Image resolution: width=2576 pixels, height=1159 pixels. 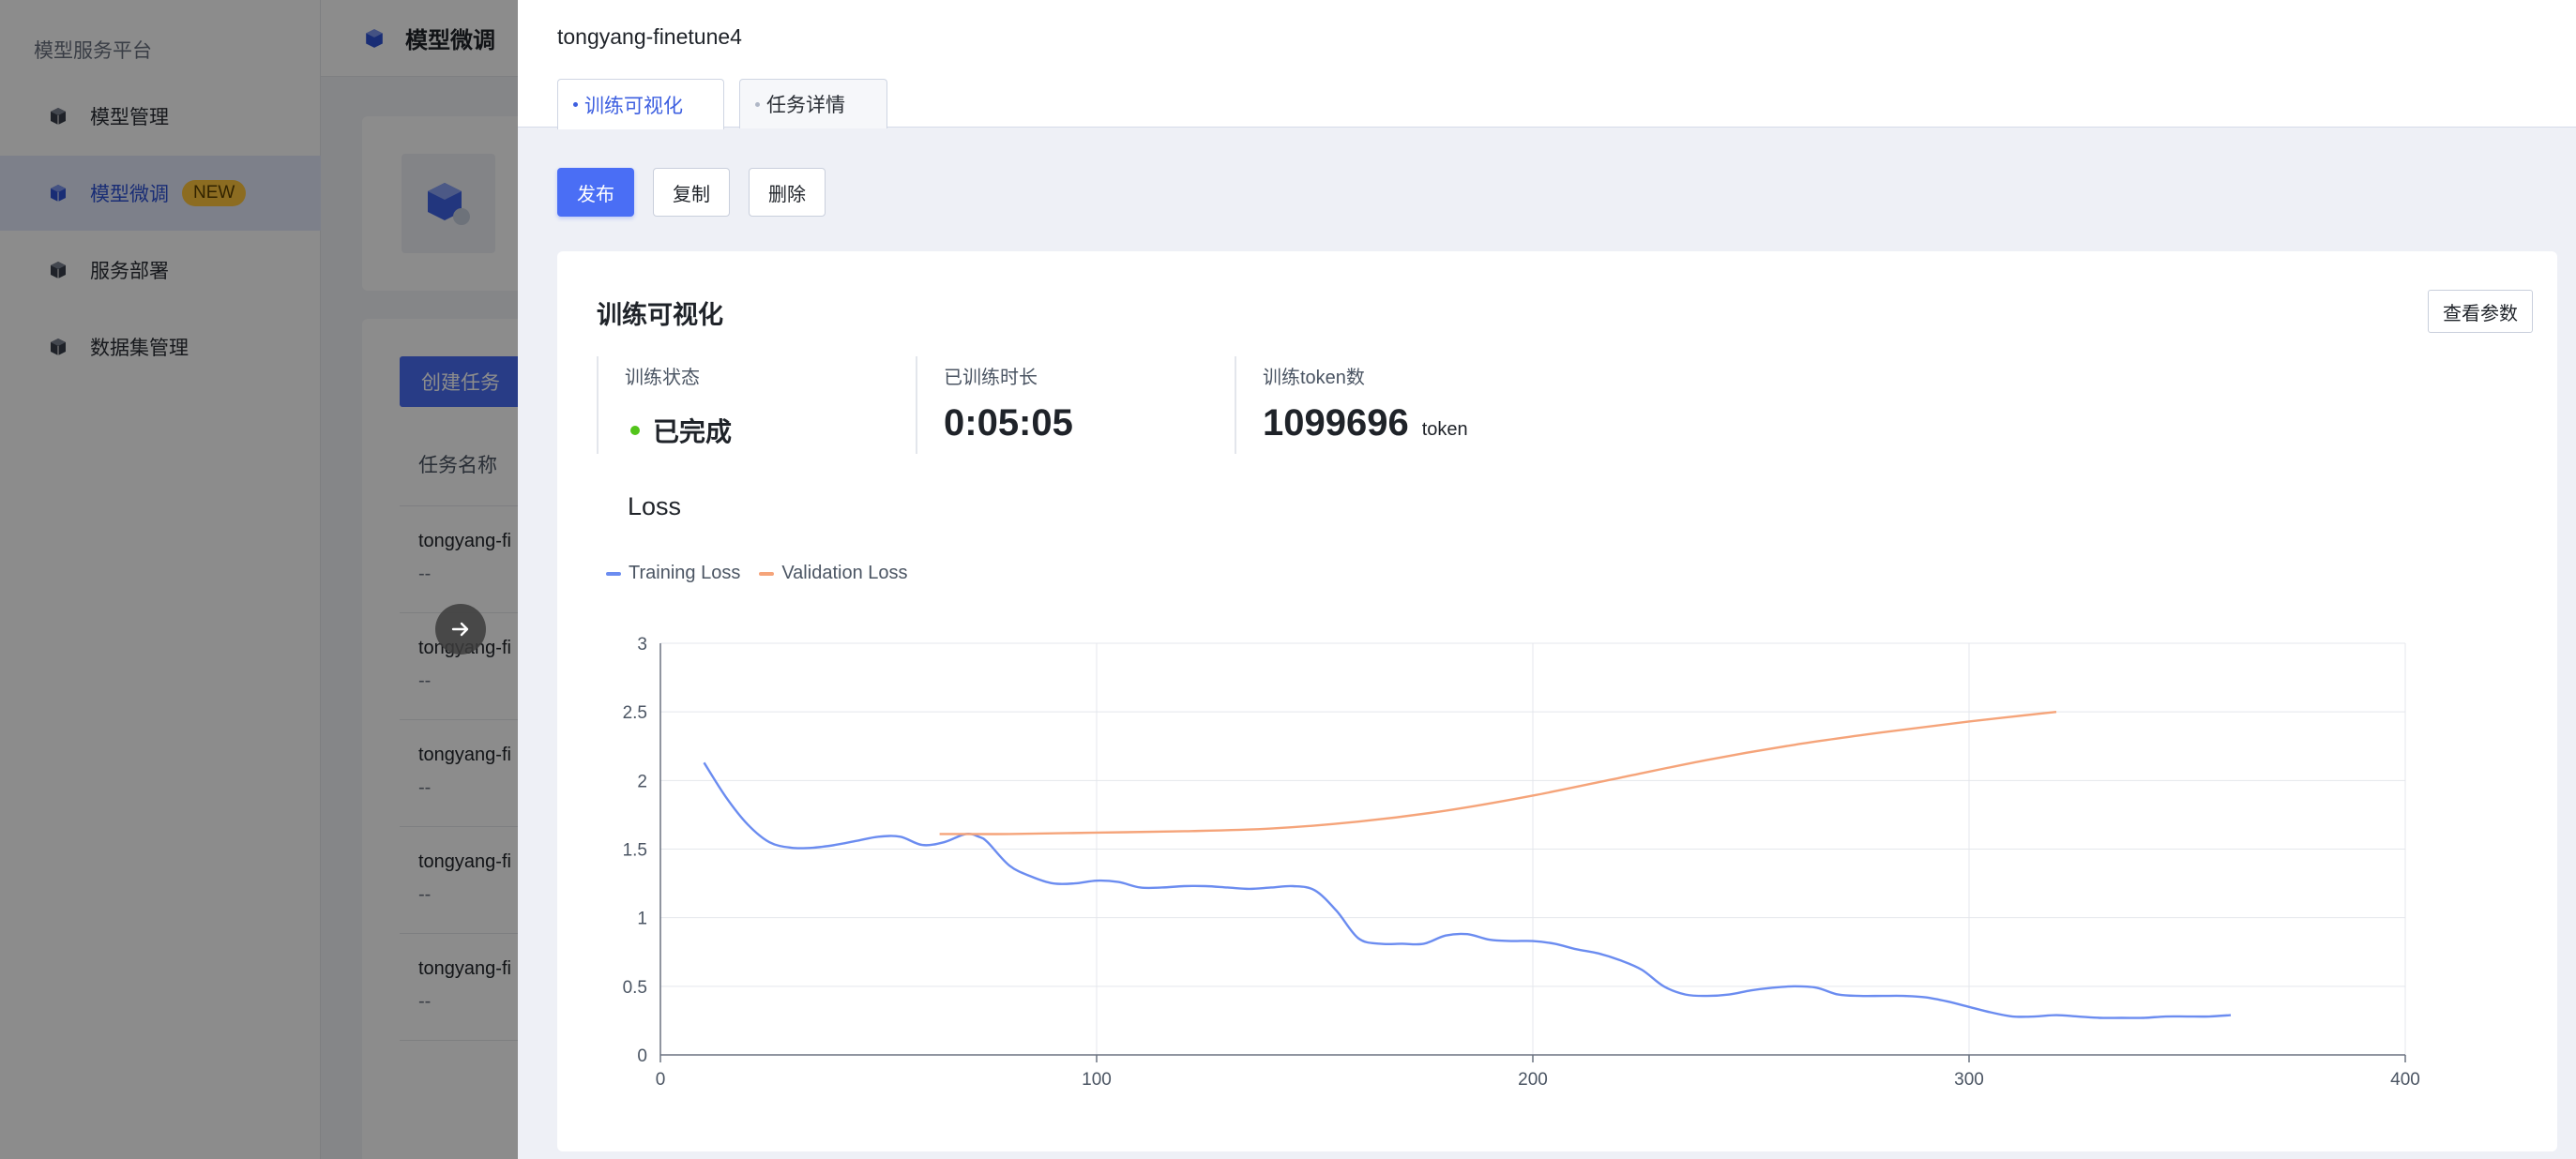 I want to click on x-tick-label: 100, so click(x=1097, y=1080).